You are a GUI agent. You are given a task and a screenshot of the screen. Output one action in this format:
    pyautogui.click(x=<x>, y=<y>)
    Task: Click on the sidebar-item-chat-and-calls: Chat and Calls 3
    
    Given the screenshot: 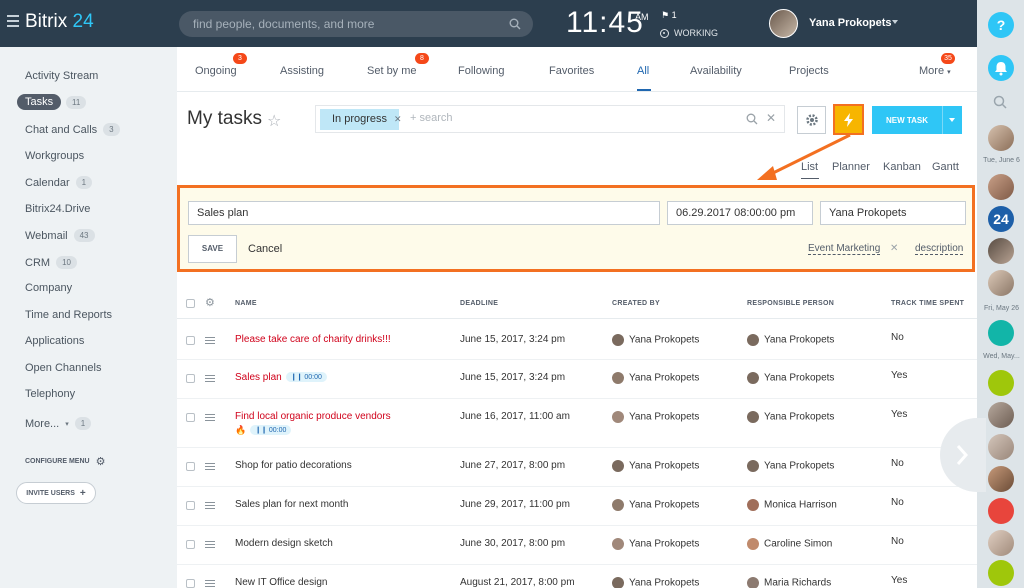 What is the action you would take?
    pyautogui.click(x=72, y=129)
    